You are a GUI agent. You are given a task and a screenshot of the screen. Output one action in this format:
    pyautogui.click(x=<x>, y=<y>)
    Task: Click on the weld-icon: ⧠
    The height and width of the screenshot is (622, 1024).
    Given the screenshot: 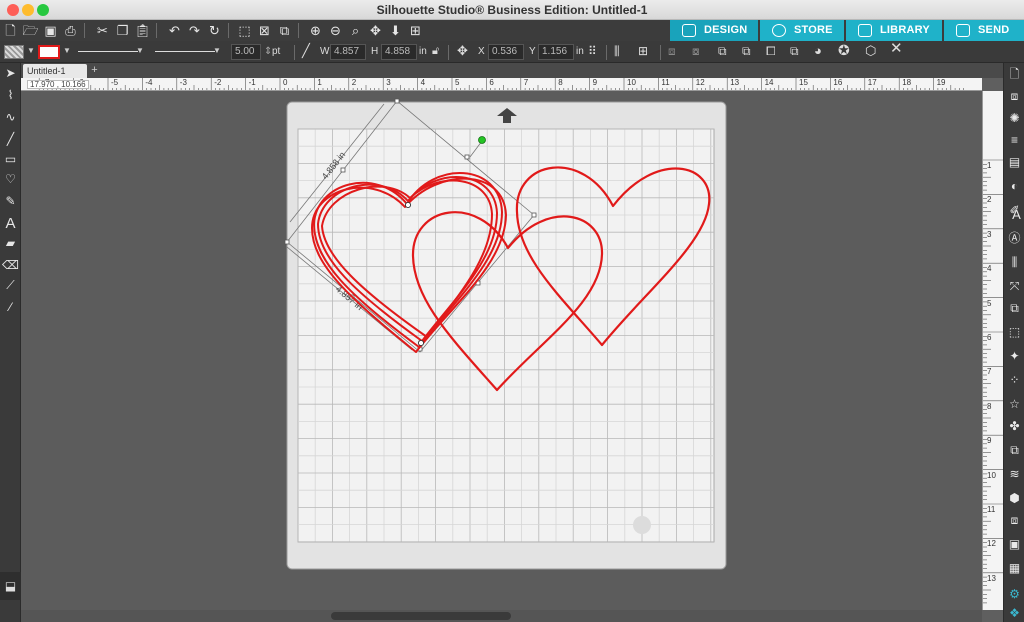 What is the action you would take?
    pyautogui.click(x=771, y=51)
    